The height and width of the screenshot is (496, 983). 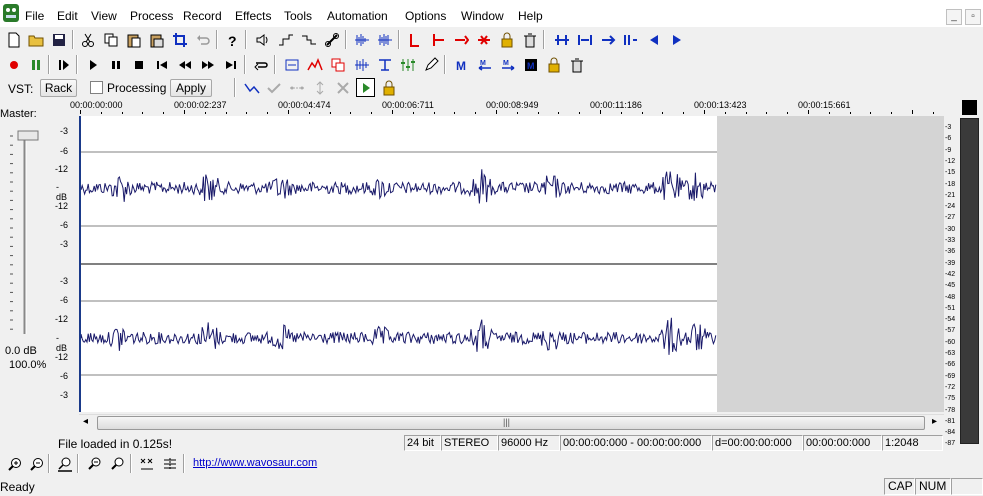 What do you see at coordinates (35, 64) in the screenshot?
I see `record-pause-icon` at bounding box center [35, 64].